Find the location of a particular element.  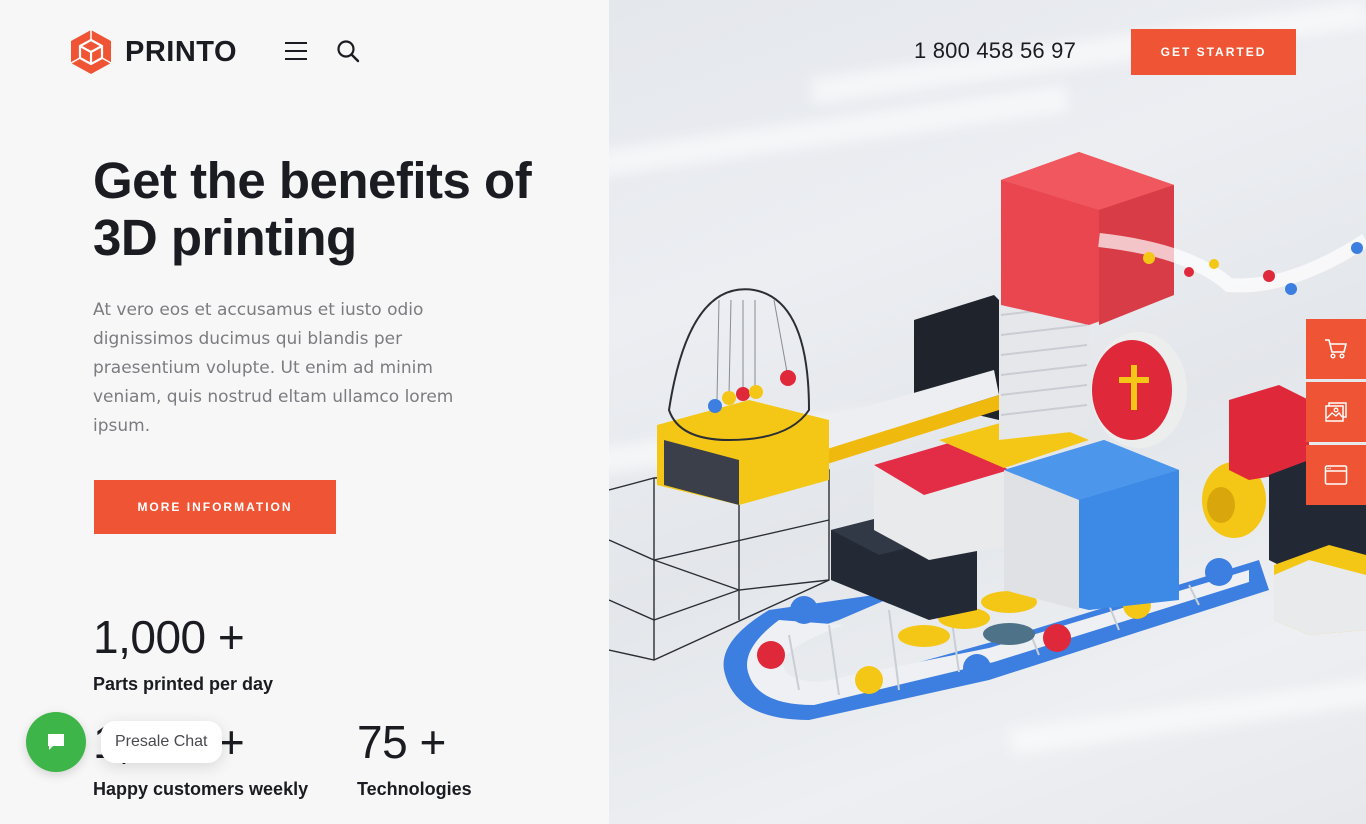

side-tool-browser is located at coordinates (1336, 475).